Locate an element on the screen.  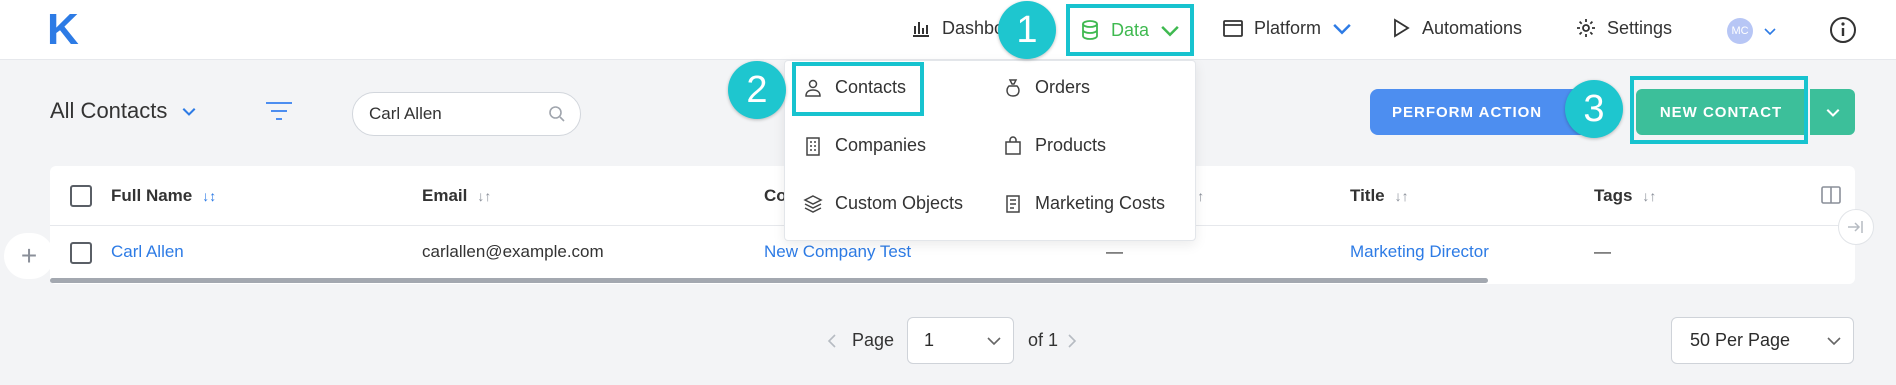
column-title: Title ↓↑ is located at coordinates (1379, 196).